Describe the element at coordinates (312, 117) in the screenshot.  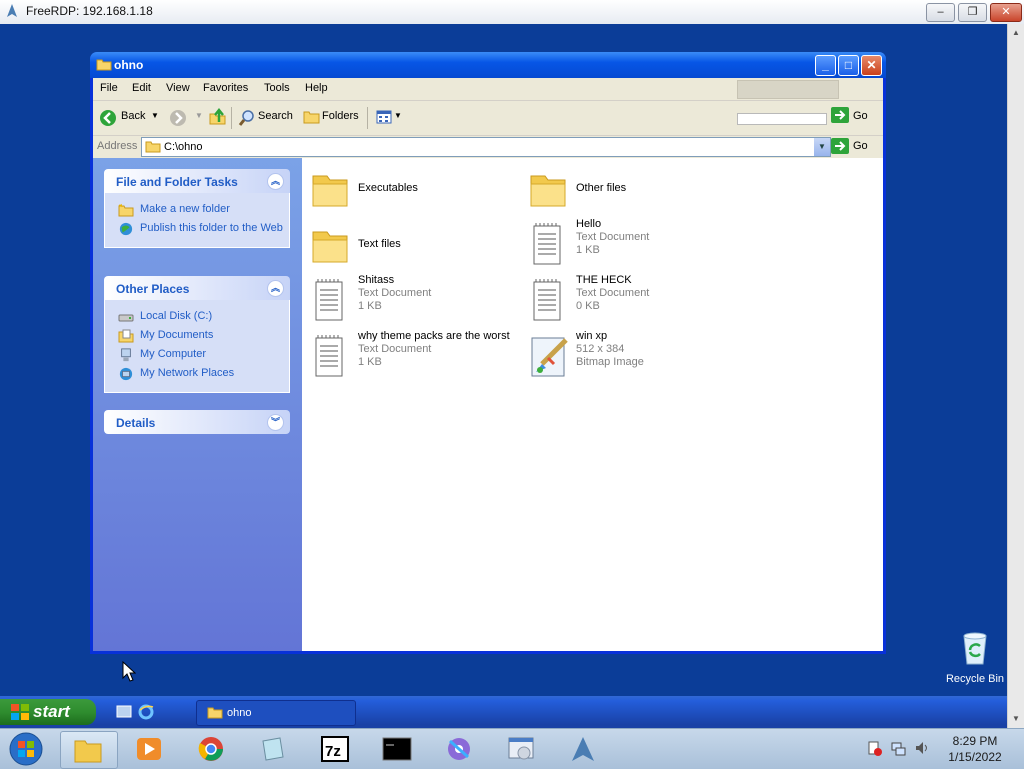
I see `folders-icon` at that location.